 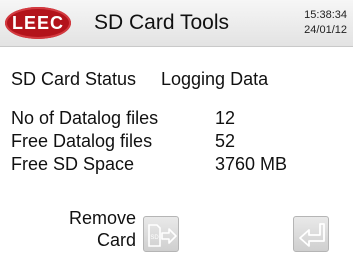 What do you see at coordinates (325, 30) in the screenshot?
I see `clock-date: 24/01/12` at bounding box center [325, 30].